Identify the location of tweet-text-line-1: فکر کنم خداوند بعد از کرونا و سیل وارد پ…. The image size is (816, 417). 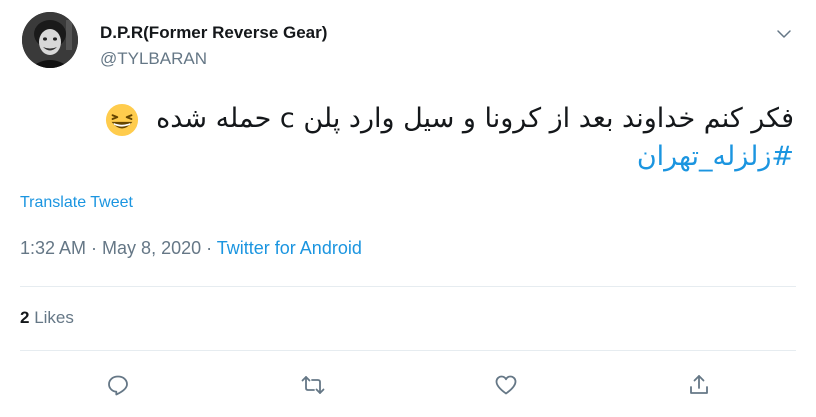
(409, 119).